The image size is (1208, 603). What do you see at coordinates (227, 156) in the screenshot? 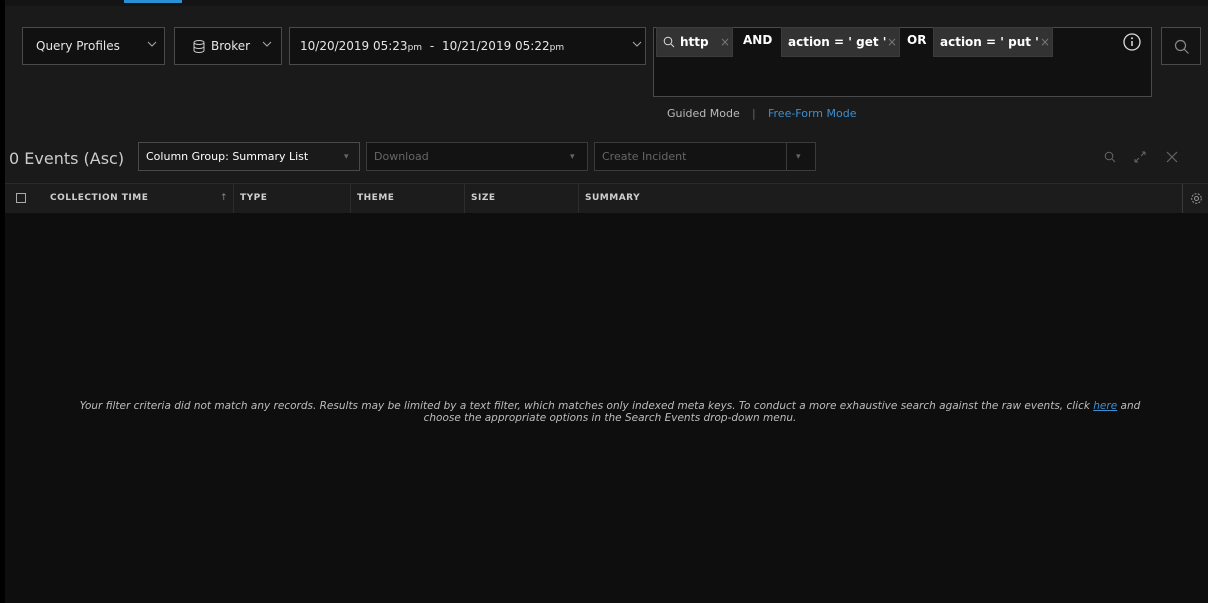
I see `column-group-label: Column Group: Summary List` at bounding box center [227, 156].